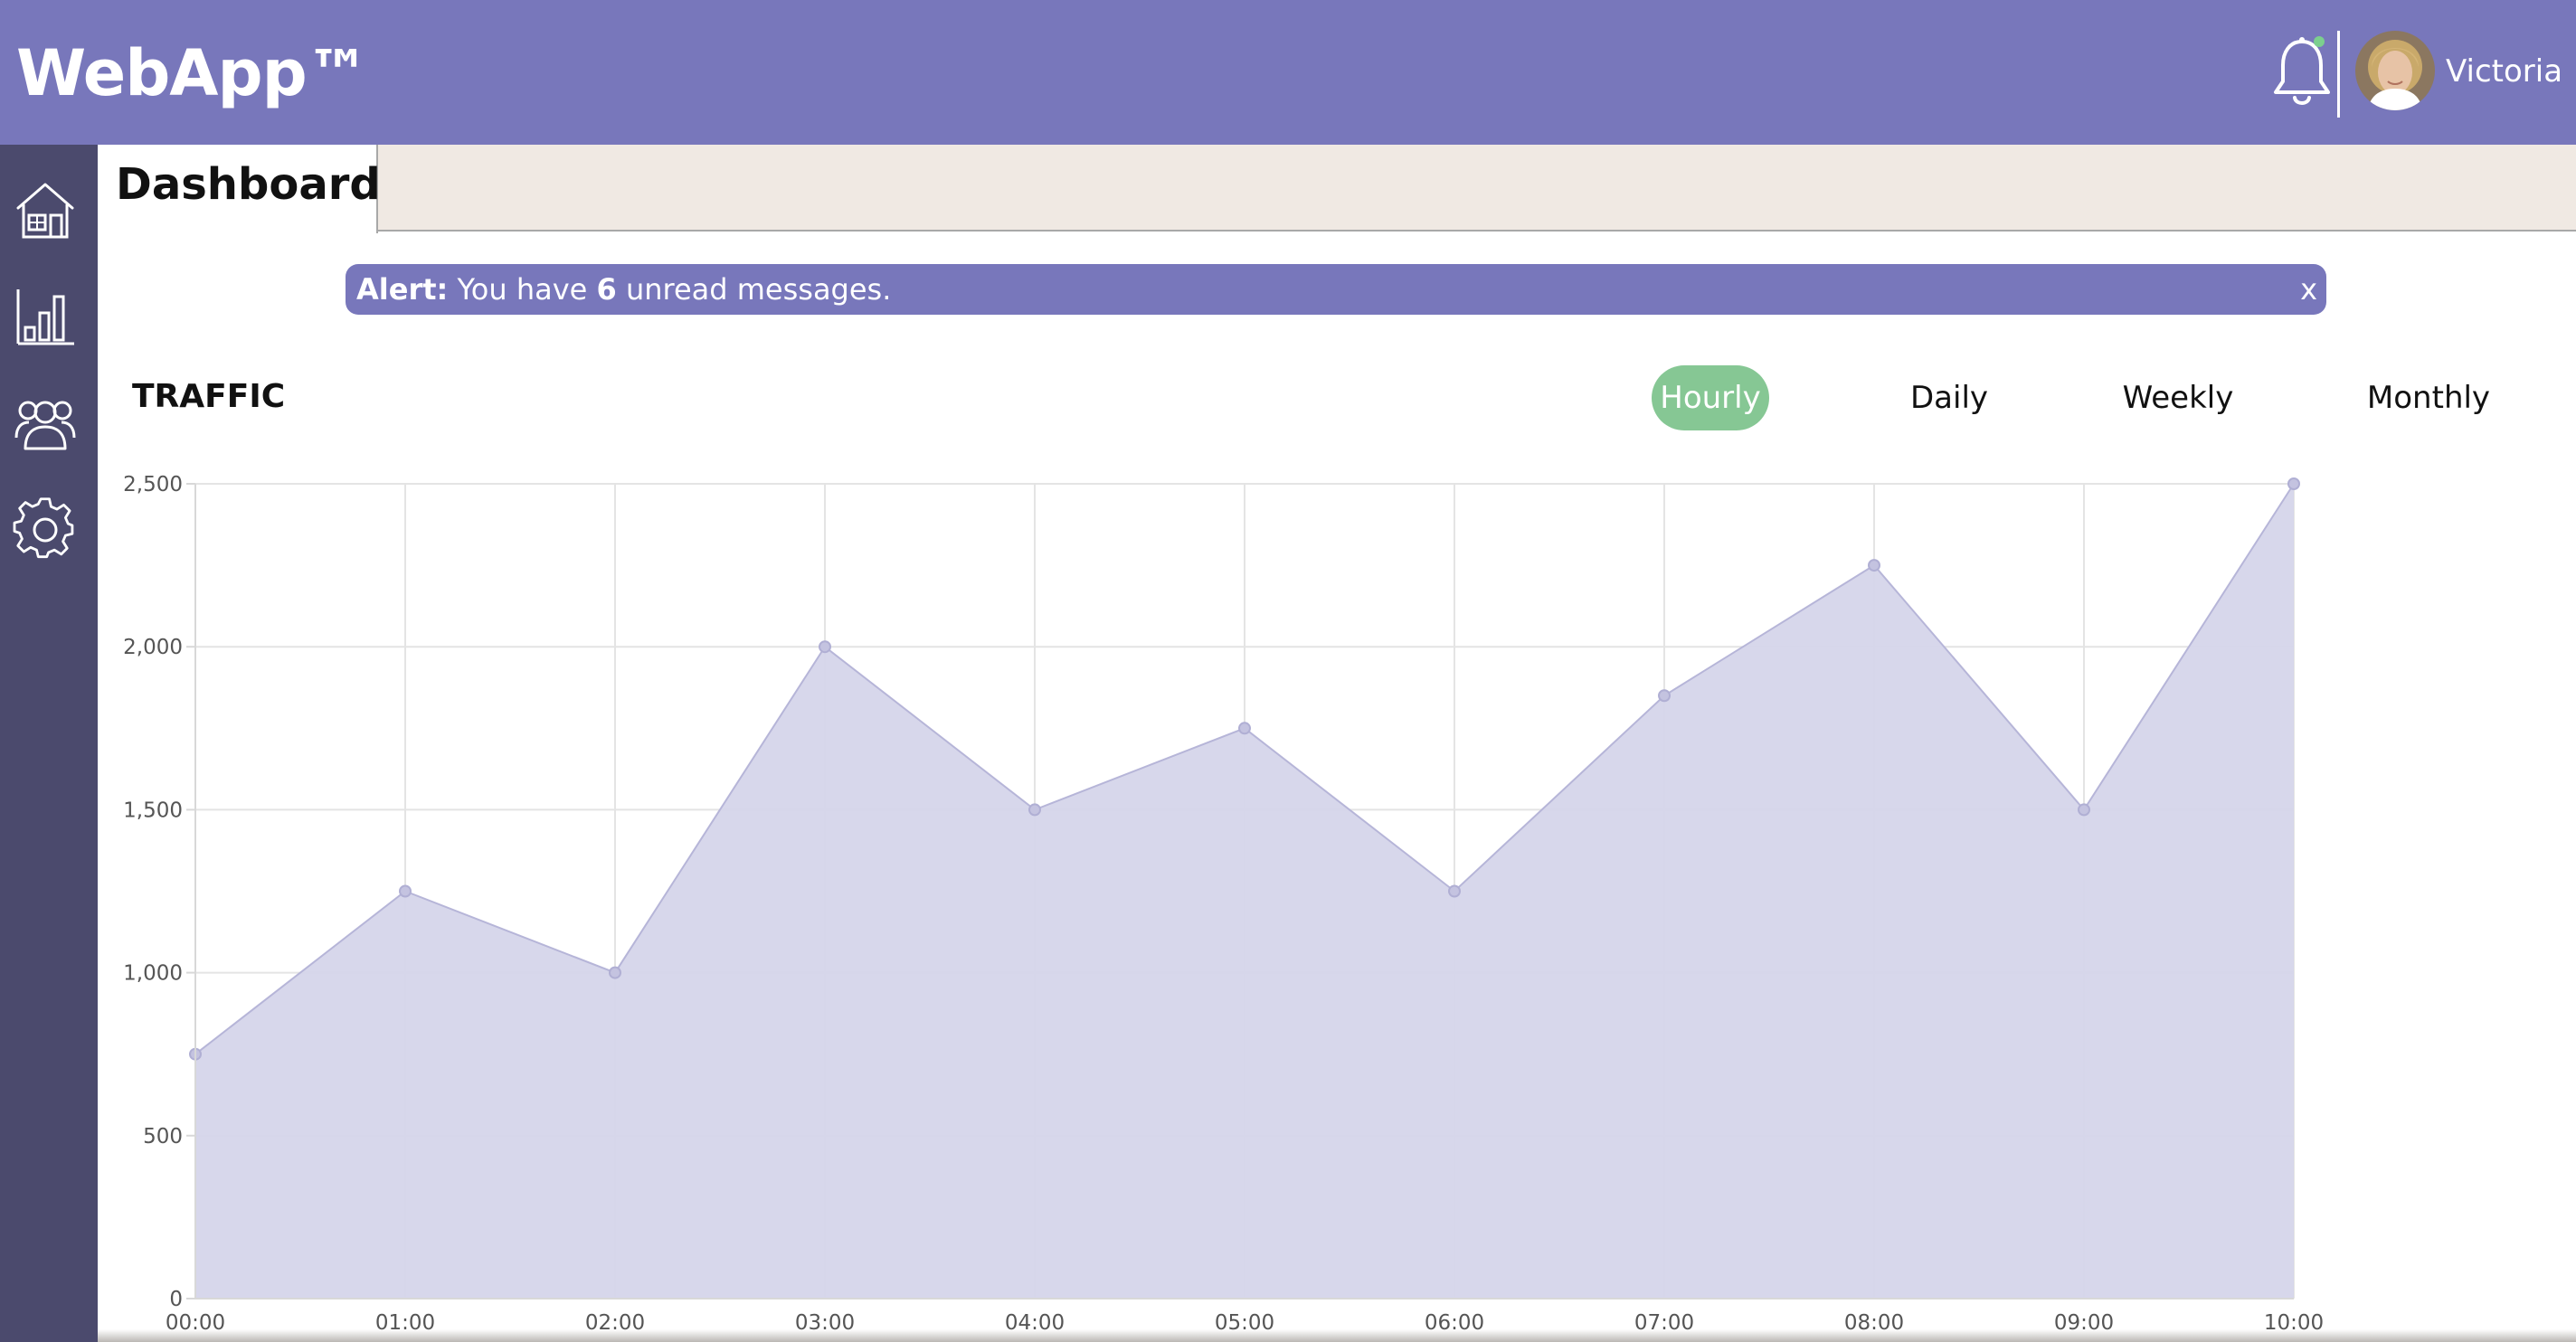  Describe the element at coordinates (1337, 189) in the screenshot. I see `tab-bar: Dashboard` at that location.